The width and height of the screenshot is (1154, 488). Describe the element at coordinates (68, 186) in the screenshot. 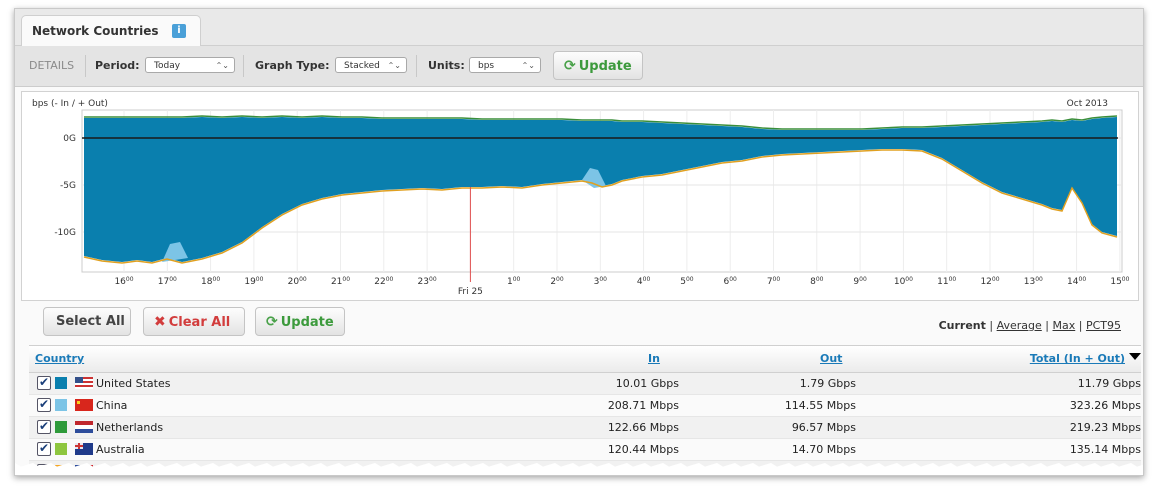

I see `y-tick-label: -5G` at that location.